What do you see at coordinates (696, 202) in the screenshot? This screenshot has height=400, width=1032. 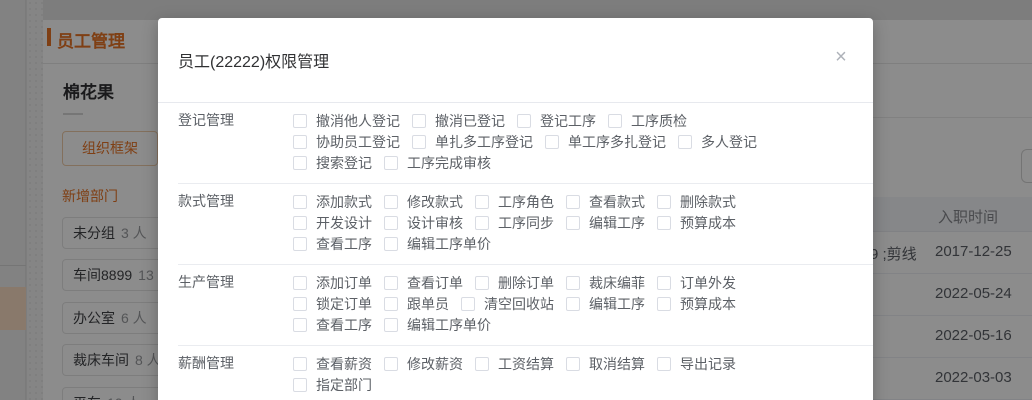 I see `permission-checkbox-item: 删除款式` at bounding box center [696, 202].